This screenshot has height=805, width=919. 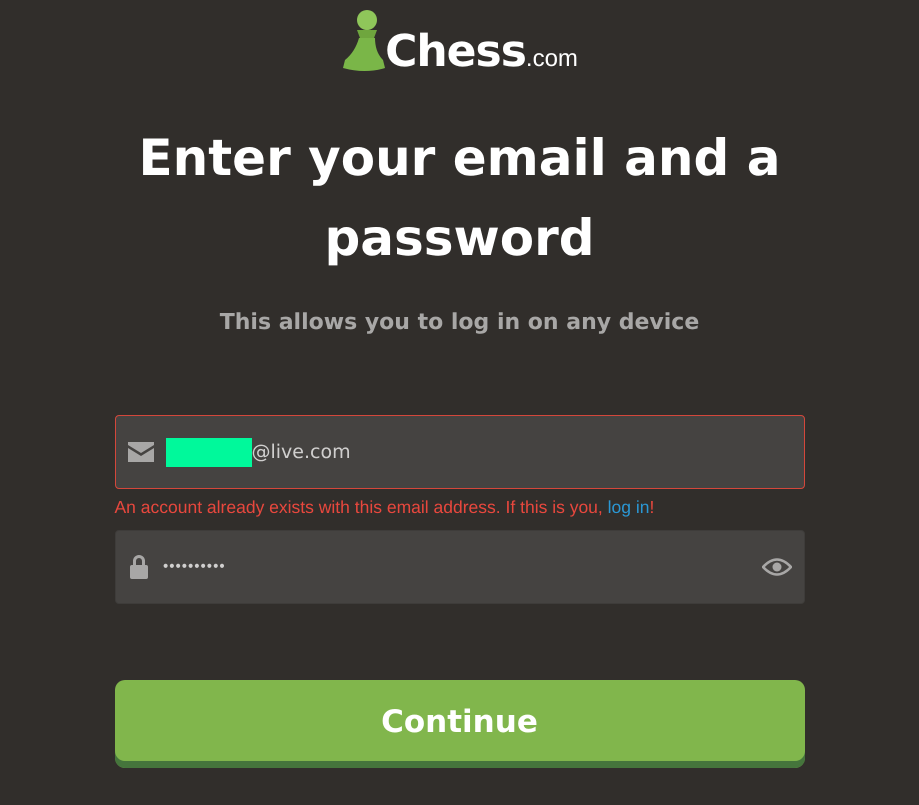 What do you see at coordinates (552, 59) in the screenshot?
I see `logo-suffix: .com` at bounding box center [552, 59].